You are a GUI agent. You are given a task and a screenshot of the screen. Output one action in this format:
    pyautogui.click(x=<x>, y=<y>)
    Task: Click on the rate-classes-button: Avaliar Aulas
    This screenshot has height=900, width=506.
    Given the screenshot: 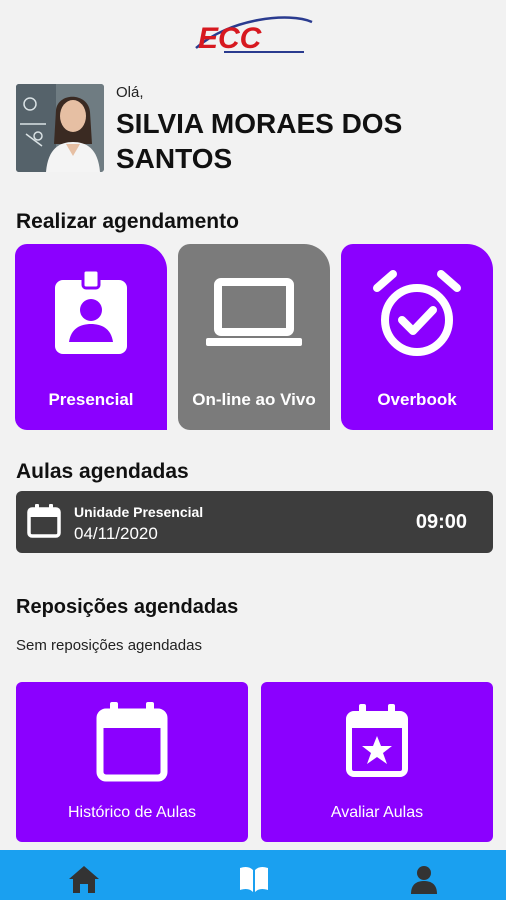 What is the action you would take?
    pyautogui.click(x=377, y=762)
    